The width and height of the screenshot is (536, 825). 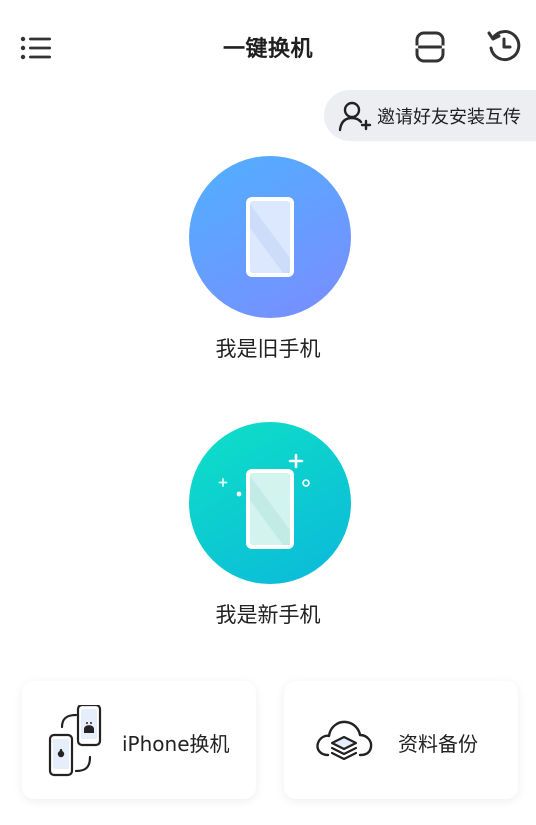 I want to click on top-bar: 一键换机, so click(x=268, y=47).